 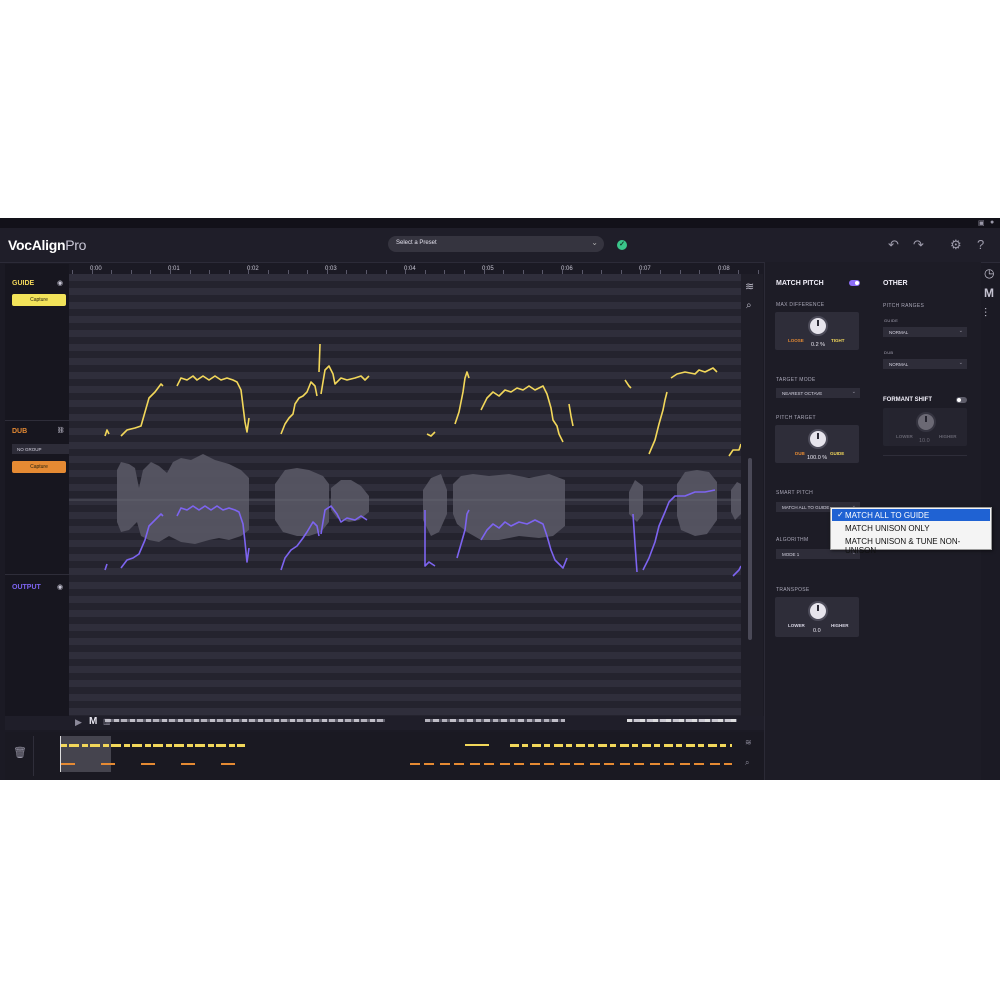 I want to click on app-header: VocAlignPro Select a Preset ⌄ ✓ ↶ ↷ ⚙ ?, so click(x=500, y=245).